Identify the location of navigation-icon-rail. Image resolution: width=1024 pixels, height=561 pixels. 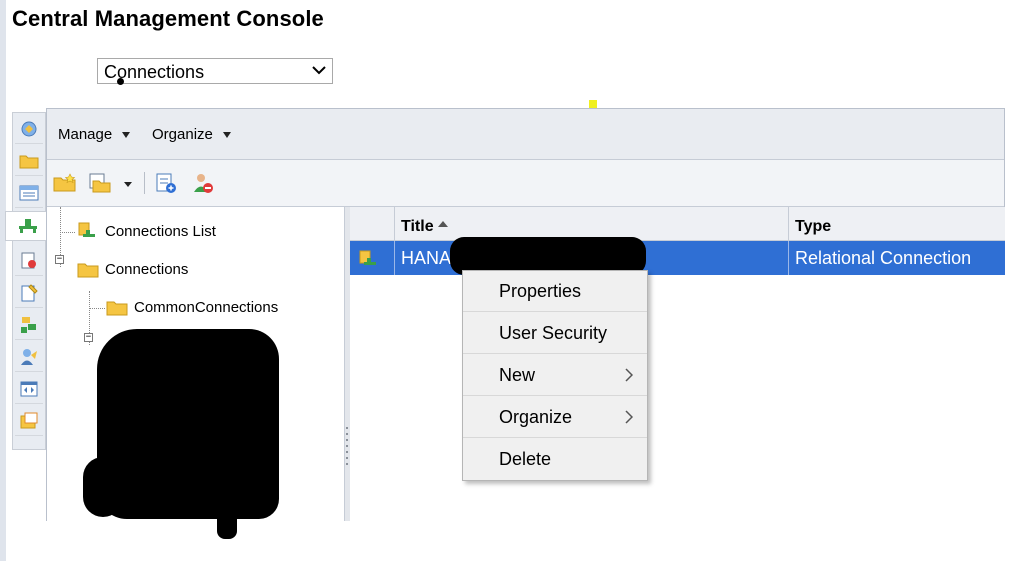
(27, 281).